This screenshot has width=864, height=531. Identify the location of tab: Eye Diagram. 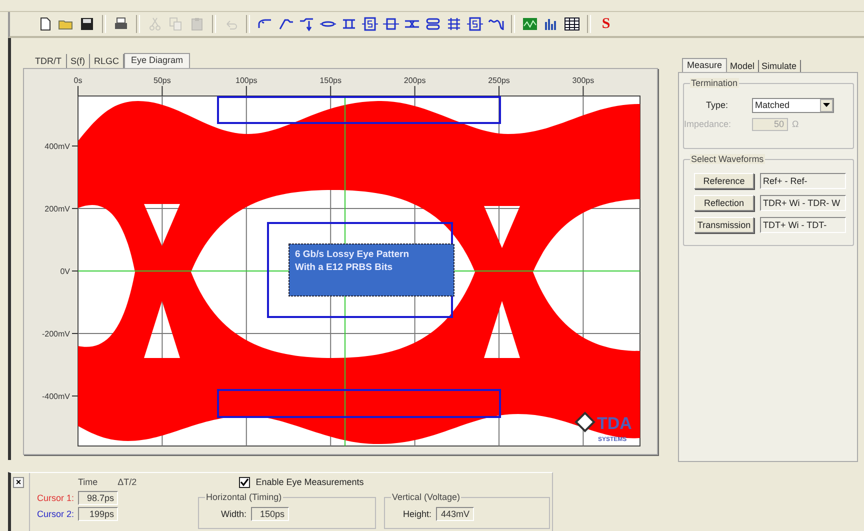
(157, 60).